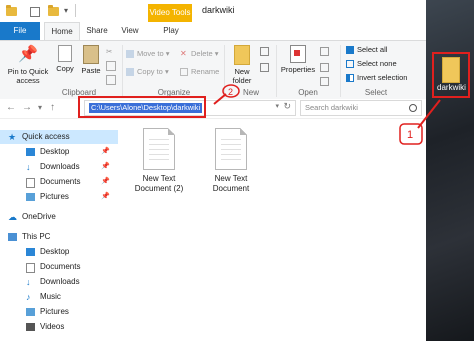 The image size is (474, 341). What do you see at coordinates (230, 92) in the screenshot?
I see `annotation-number-2: 2` at bounding box center [230, 92].